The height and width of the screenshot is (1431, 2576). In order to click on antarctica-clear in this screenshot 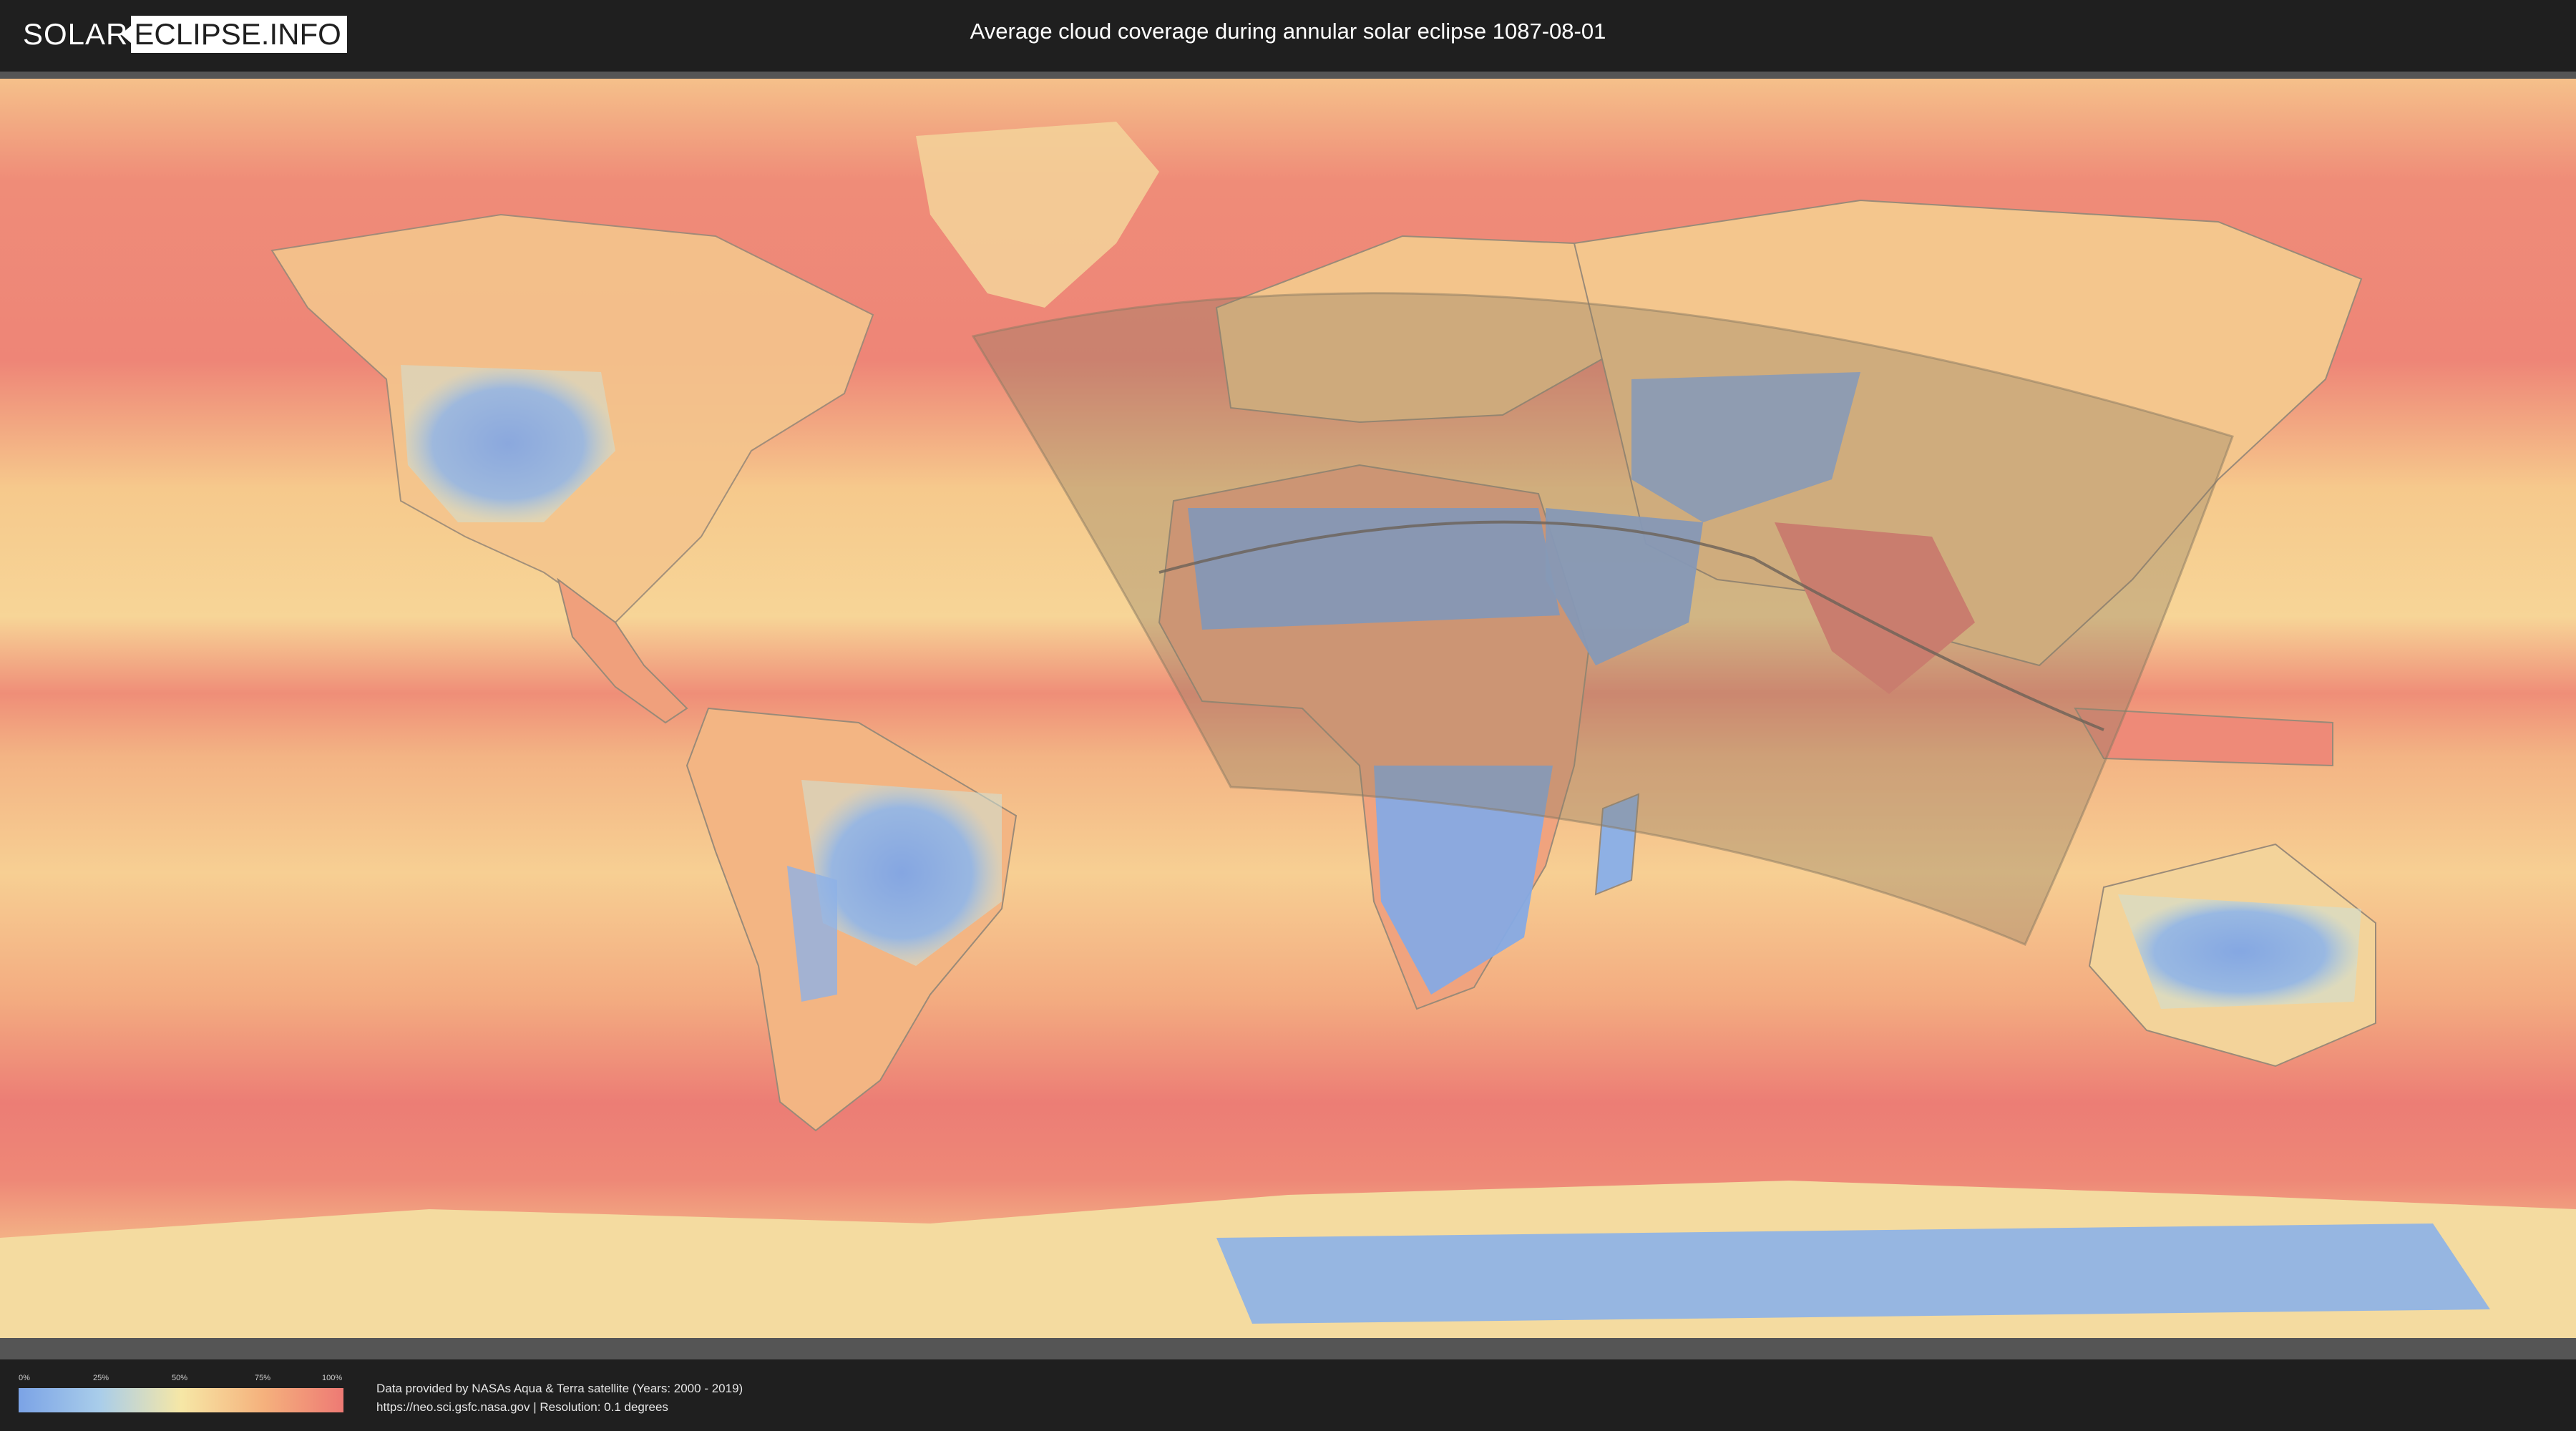, I will do `click(1853, 1274)`.